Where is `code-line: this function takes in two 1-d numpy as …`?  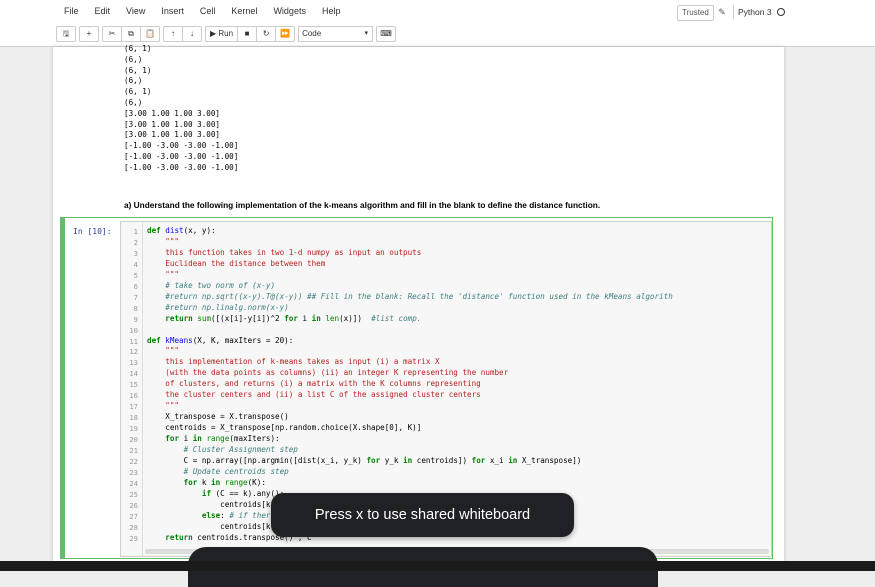
code-line: this function takes in two 1-d numpy as … is located at coordinates (284, 252).